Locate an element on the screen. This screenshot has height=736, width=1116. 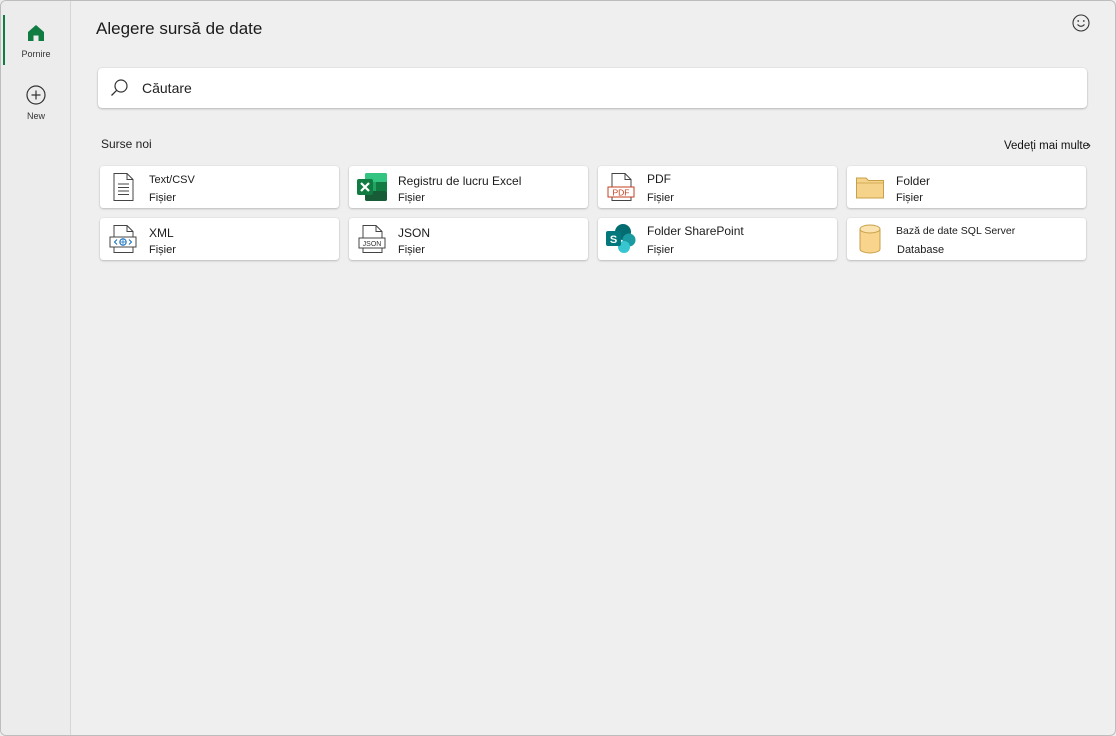
pdf-icon: PDF is located at coordinates (621, 187).